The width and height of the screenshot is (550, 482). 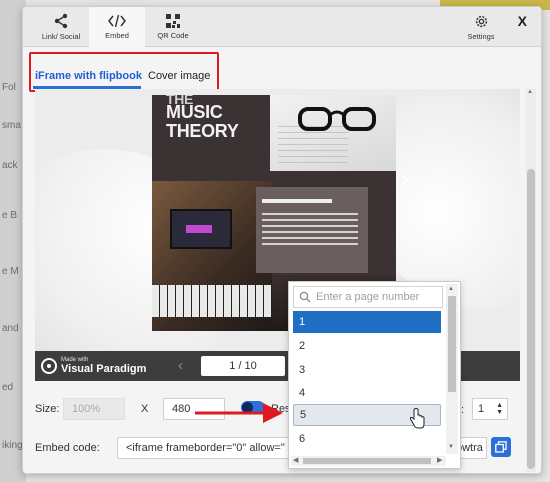 What do you see at coordinates (10, 328) in the screenshot?
I see `bg-label: and` at bounding box center [10, 328].